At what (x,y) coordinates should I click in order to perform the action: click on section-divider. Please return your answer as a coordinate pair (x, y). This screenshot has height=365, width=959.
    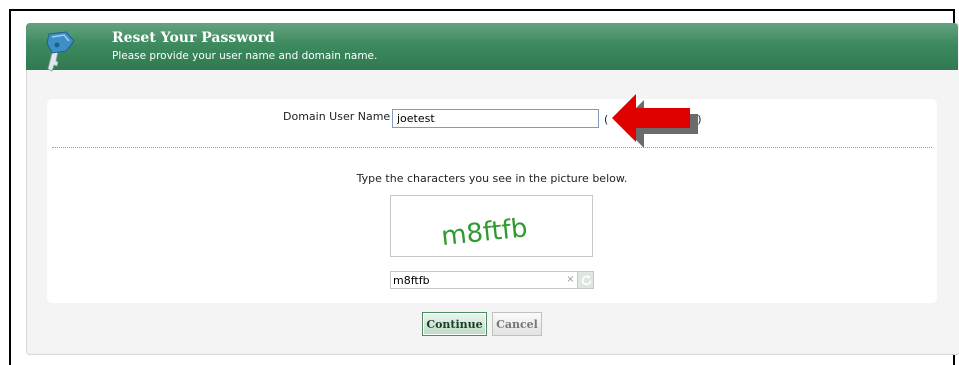
    Looking at the image, I should click on (492, 147).